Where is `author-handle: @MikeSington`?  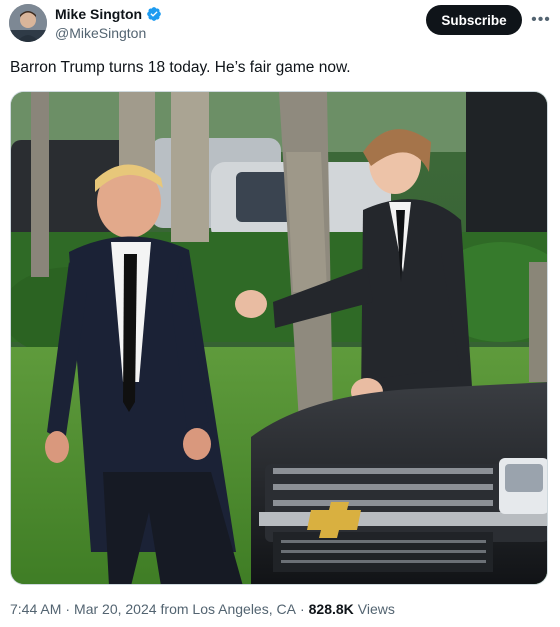
author-handle: @MikeSington is located at coordinates (100, 33).